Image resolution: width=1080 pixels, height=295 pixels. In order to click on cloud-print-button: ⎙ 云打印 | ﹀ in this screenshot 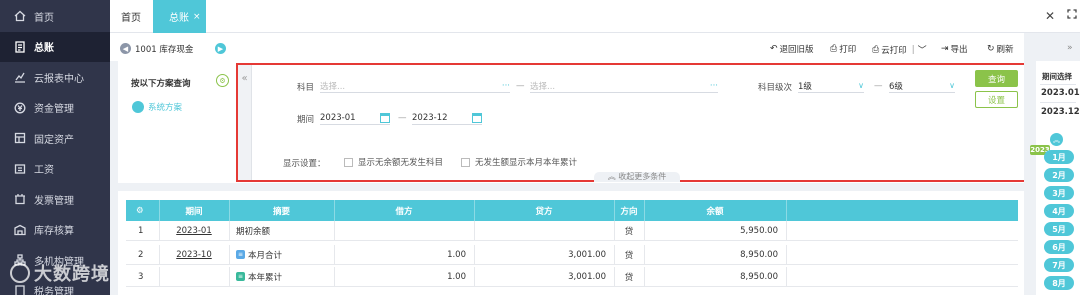, I will do `click(900, 50)`.